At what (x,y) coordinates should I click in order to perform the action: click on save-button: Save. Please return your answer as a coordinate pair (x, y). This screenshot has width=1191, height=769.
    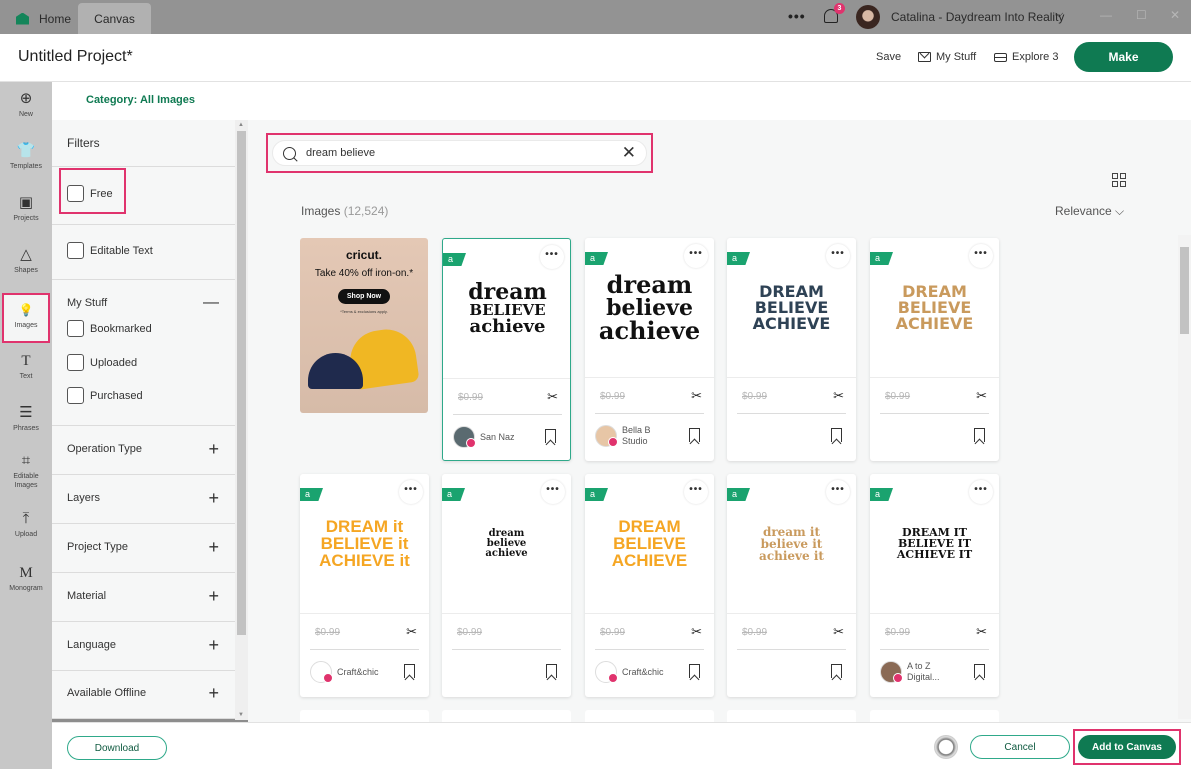
    Looking at the image, I should click on (888, 57).